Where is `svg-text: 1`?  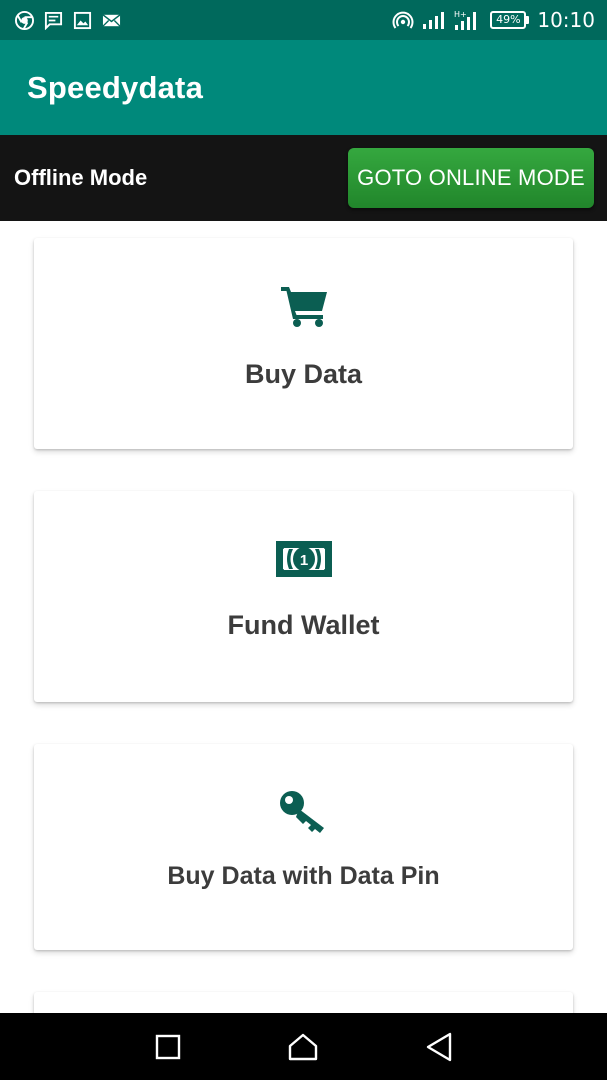
svg-text: 1 is located at coordinates (303, 560).